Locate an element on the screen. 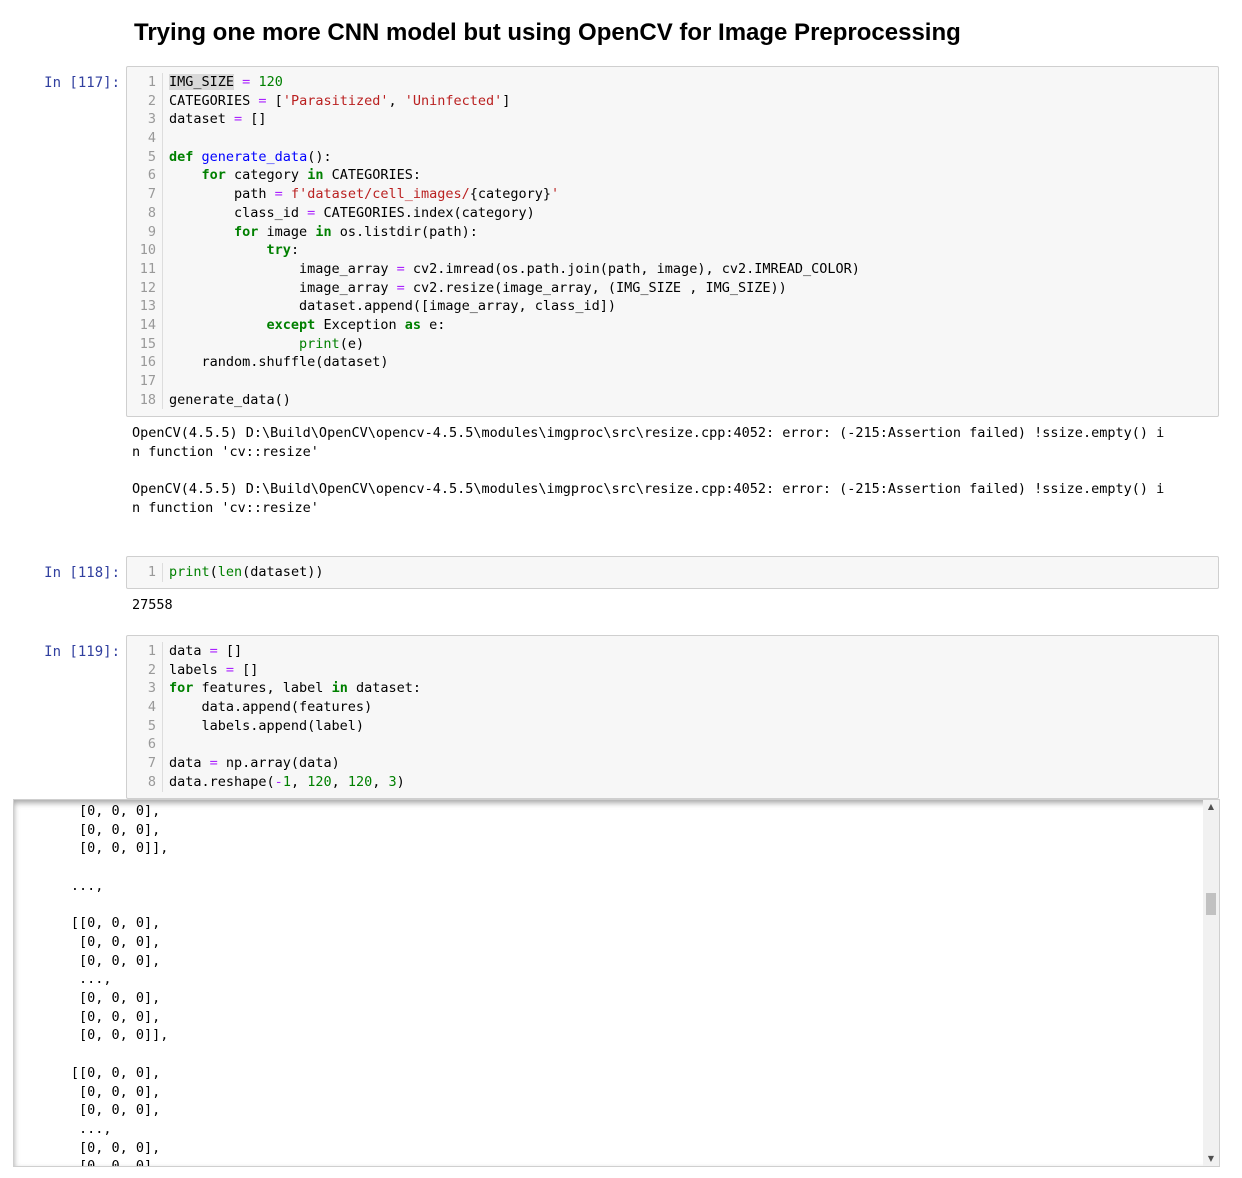 The width and height of the screenshot is (1242, 1178). line-number: 10 is located at coordinates (145, 250).